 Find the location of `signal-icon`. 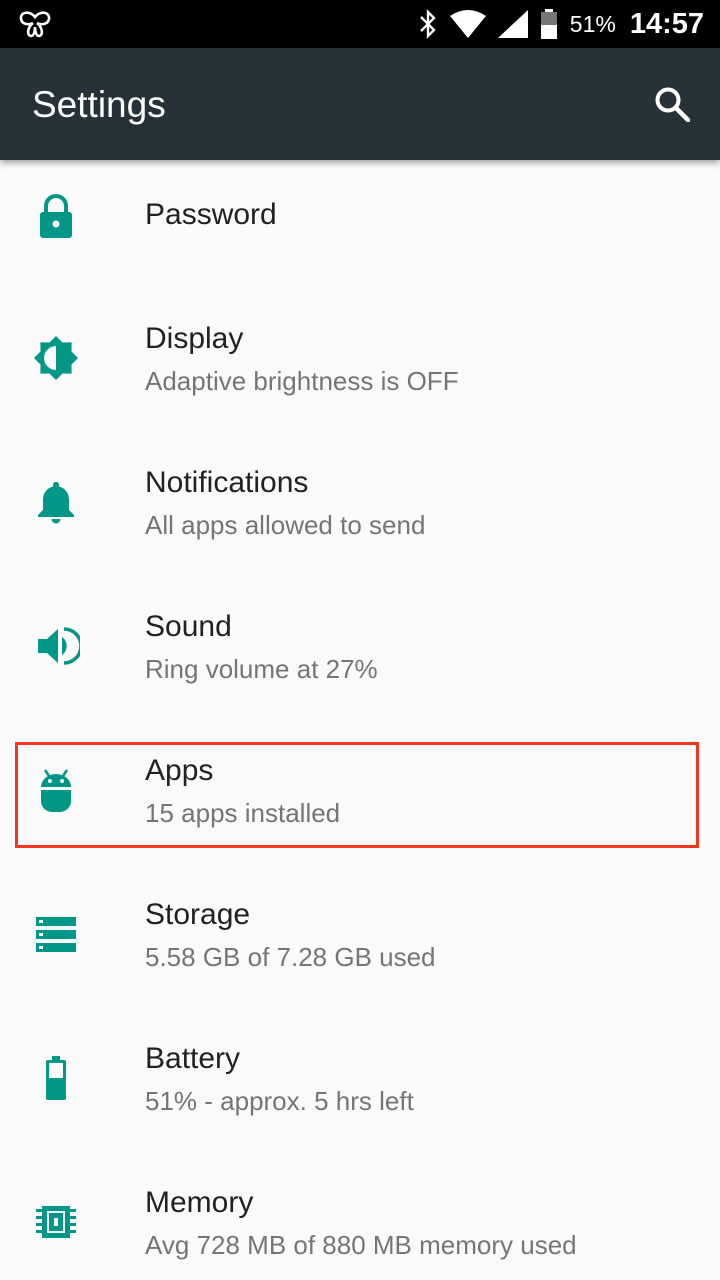

signal-icon is located at coordinates (512, 24).